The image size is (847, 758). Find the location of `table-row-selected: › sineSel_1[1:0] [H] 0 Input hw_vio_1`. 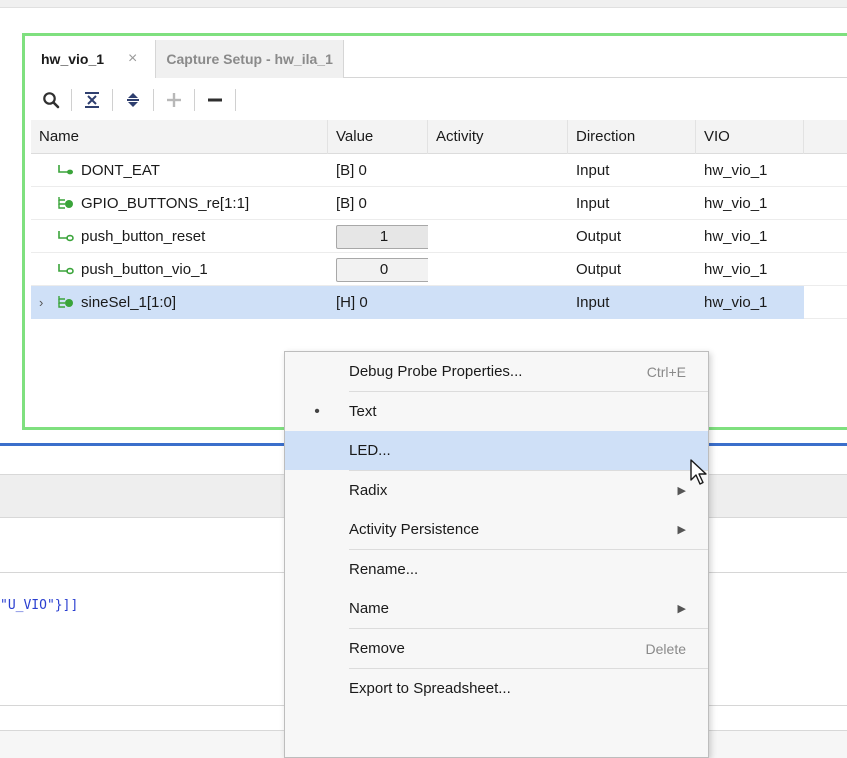

table-row-selected: › sineSel_1[1:0] [H] 0 Input hw_vio_1 is located at coordinates (439, 302).